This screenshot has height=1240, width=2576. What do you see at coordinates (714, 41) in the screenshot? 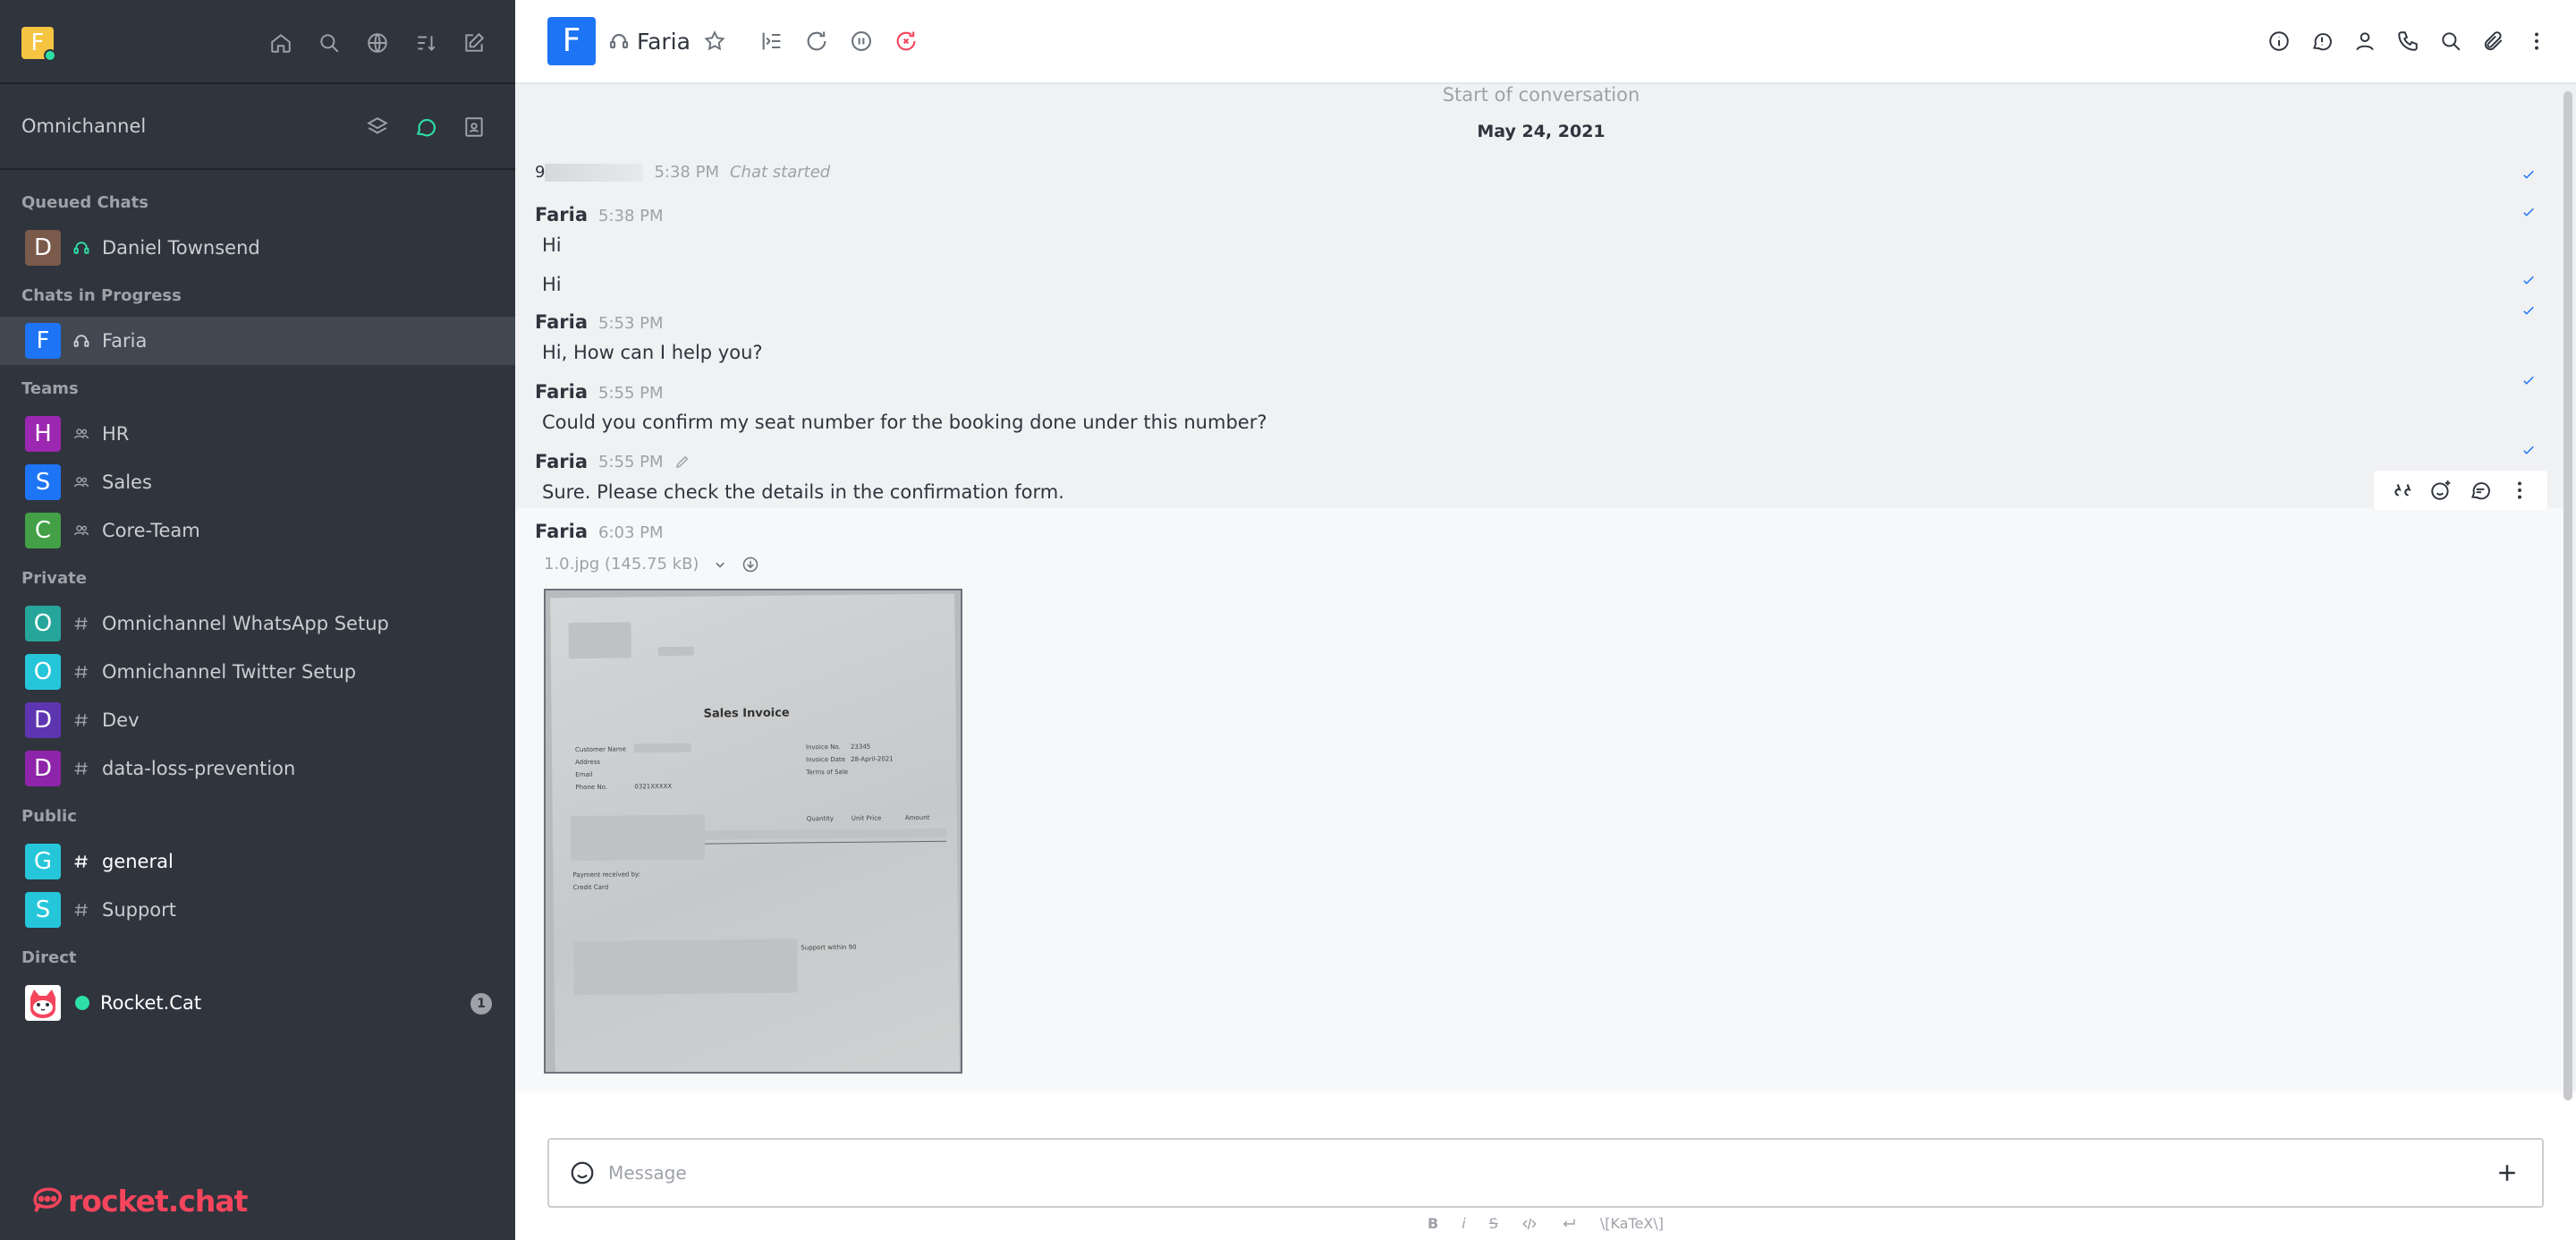
I see `favorite-star-icon` at bounding box center [714, 41].